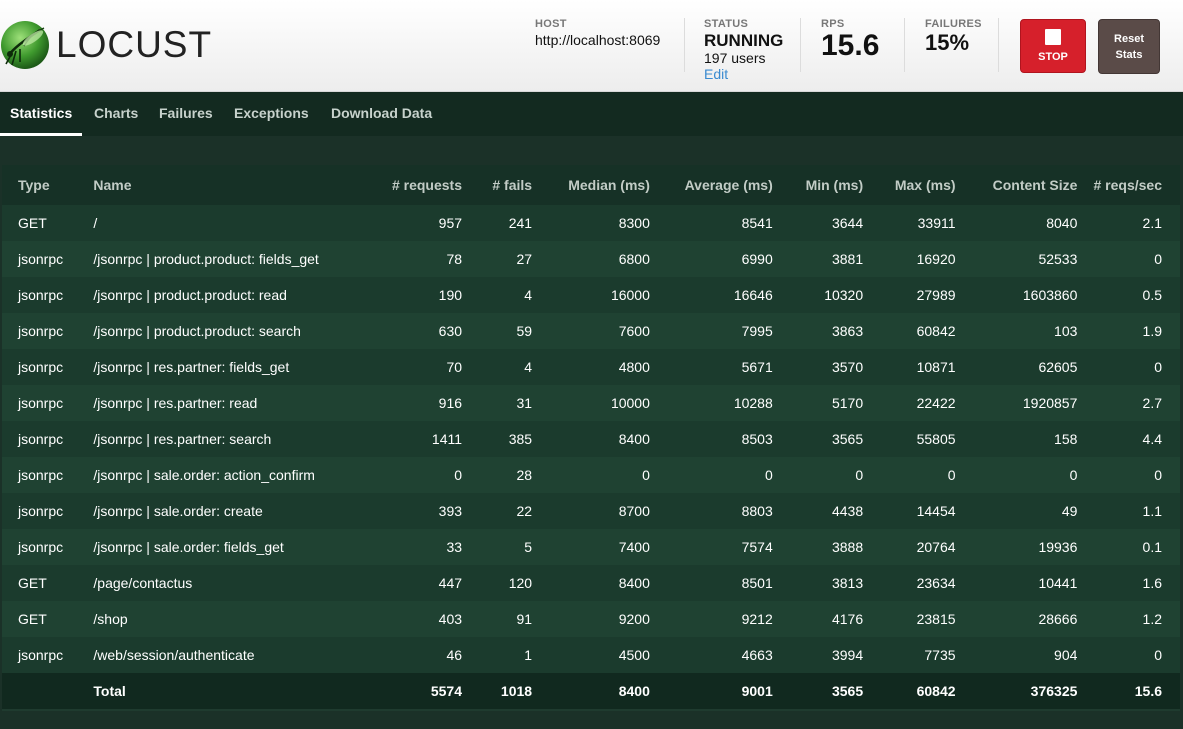 This screenshot has height=729, width=1183. I want to click on col-name: Name, so click(220, 185).